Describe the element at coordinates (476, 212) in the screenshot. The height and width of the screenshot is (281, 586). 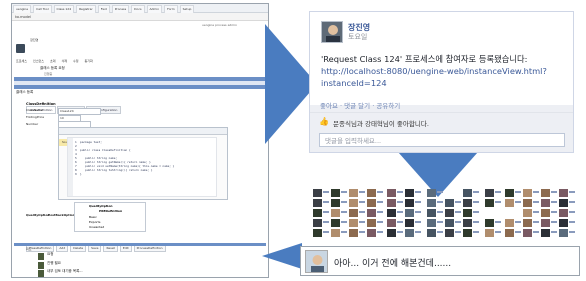
I see `friend-name-placeholder` at that location.